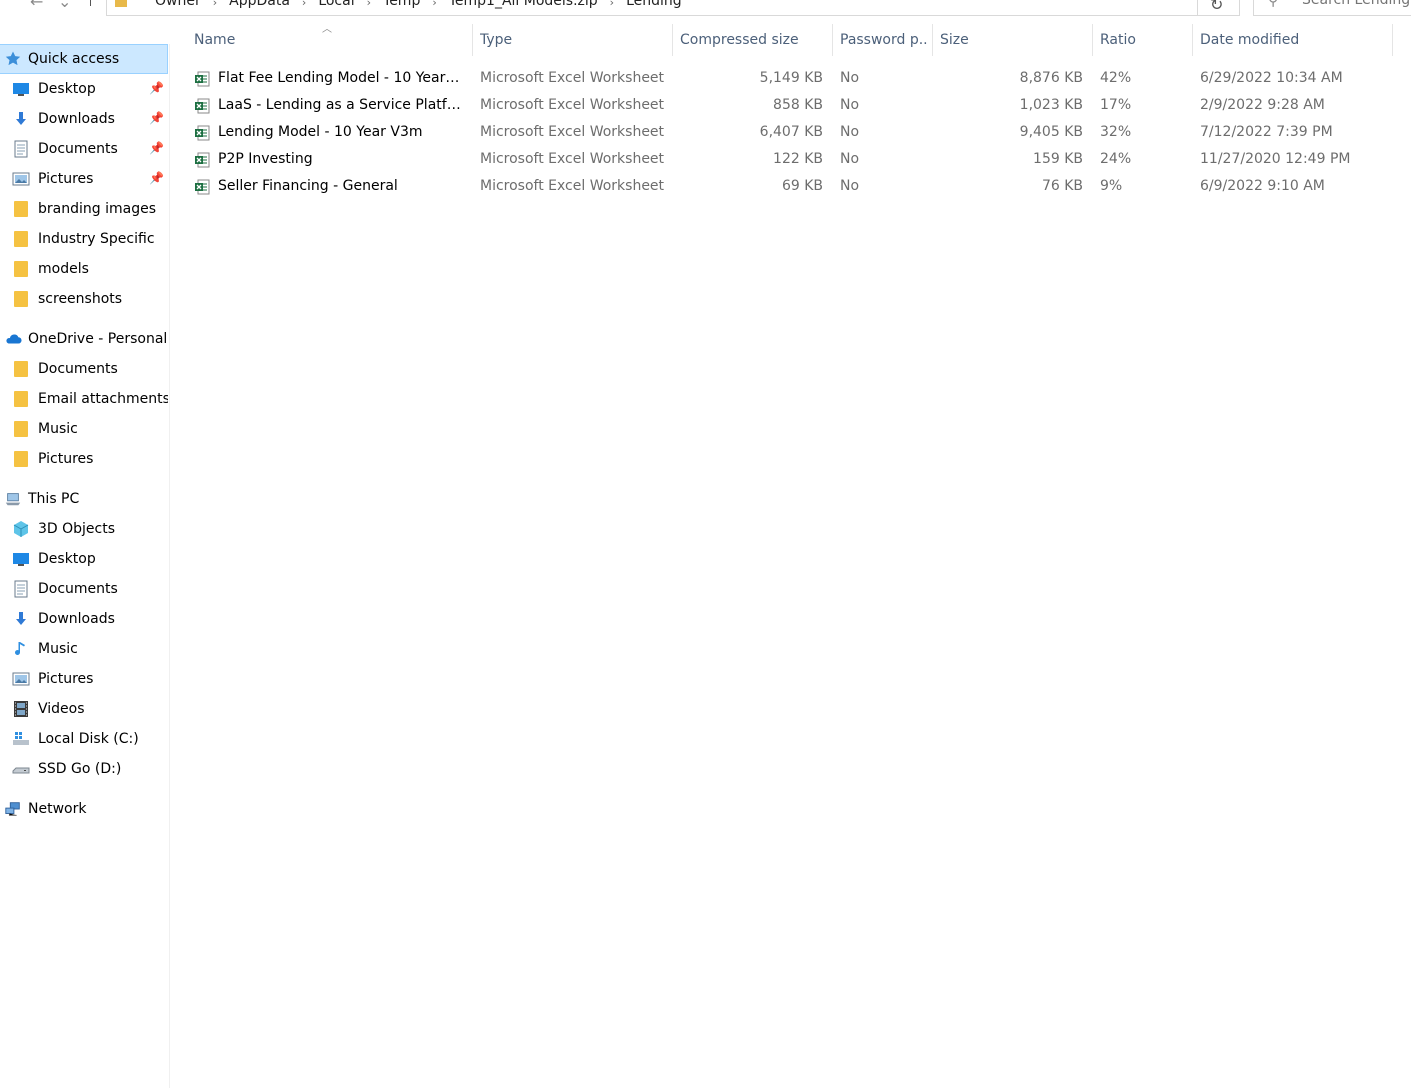  I want to click on search-input, so click(1356, 4).